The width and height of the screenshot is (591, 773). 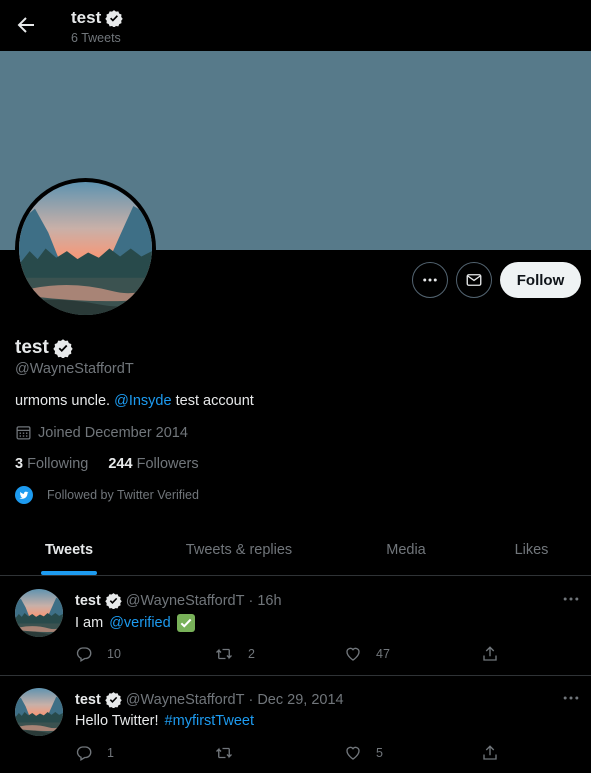 What do you see at coordinates (167, 464) in the screenshot?
I see `followers-label: Followers` at bounding box center [167, 464].